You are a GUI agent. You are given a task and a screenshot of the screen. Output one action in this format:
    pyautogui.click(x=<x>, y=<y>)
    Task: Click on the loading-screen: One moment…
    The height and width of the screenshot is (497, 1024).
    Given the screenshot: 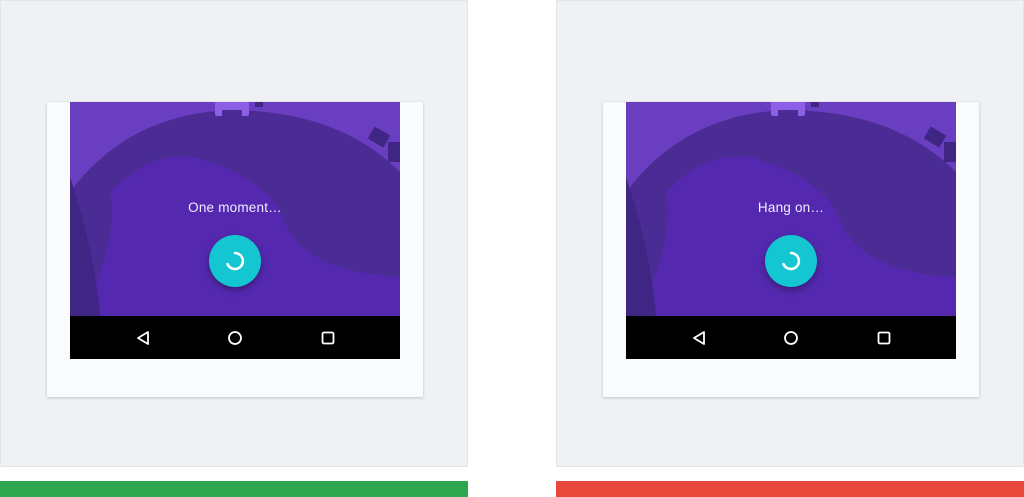 What is the action you would take?
    pyautogui.click(x=235, y=209)
    